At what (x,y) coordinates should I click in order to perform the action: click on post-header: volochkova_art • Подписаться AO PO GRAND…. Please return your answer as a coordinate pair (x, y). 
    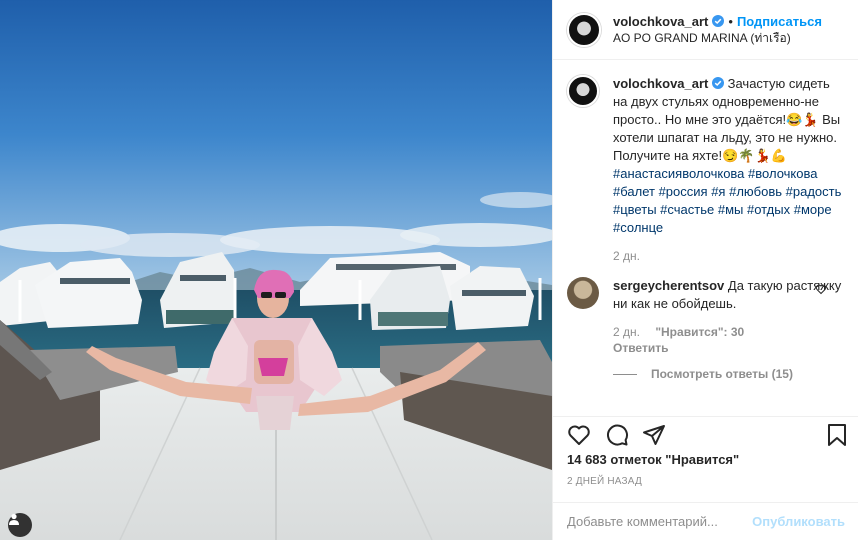
    Looking at the image, I should click on (705, 30).